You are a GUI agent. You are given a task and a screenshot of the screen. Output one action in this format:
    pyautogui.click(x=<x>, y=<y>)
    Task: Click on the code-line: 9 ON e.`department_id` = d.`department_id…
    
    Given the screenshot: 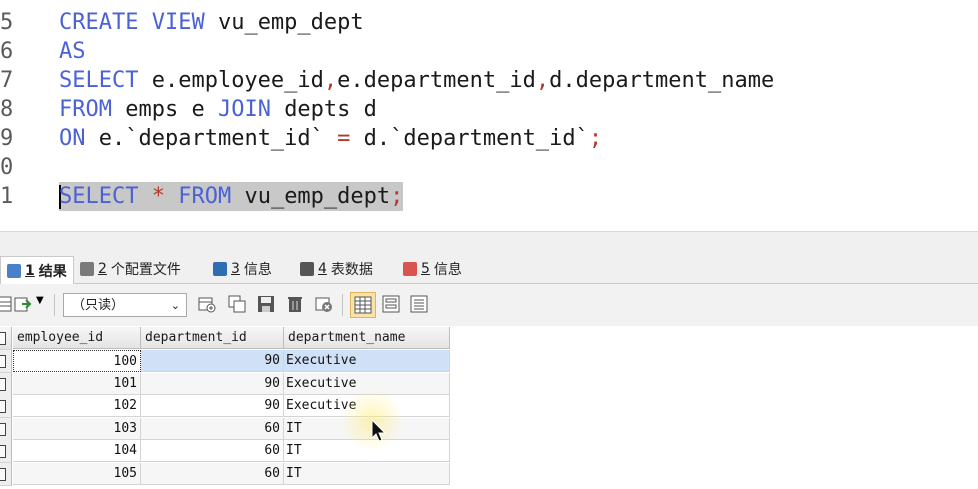 What is the action you would take?
    pyautogui.click(x=489, y=138)
    